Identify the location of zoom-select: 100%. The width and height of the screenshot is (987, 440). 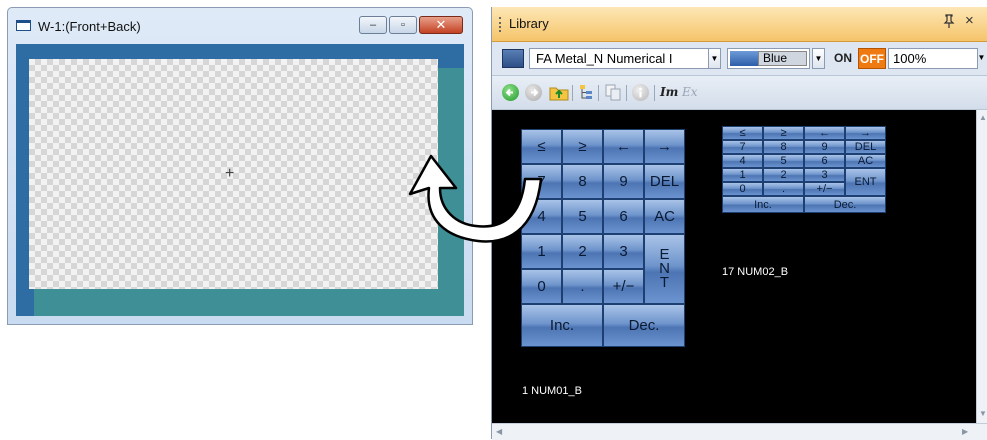
(933, 58).